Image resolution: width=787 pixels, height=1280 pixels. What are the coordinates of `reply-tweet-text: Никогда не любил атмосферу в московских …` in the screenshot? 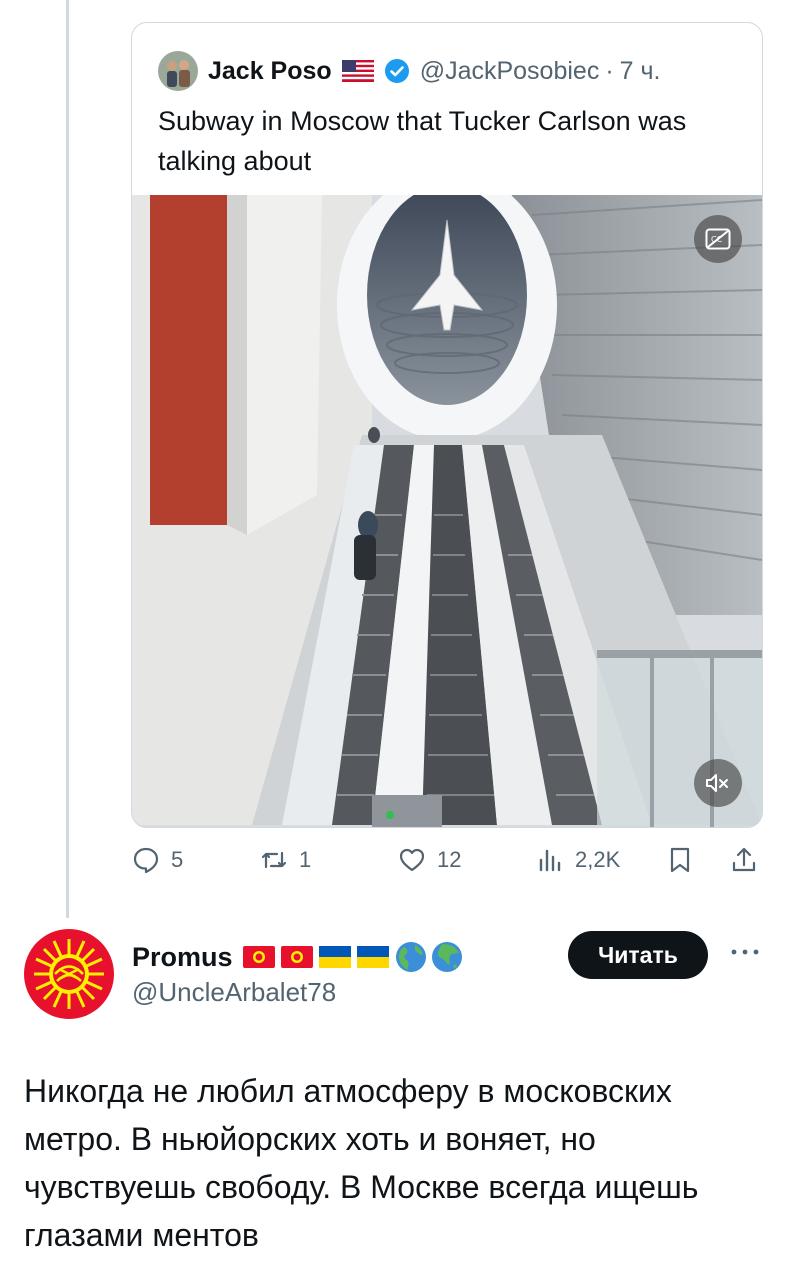 It's located at (361, 1163).